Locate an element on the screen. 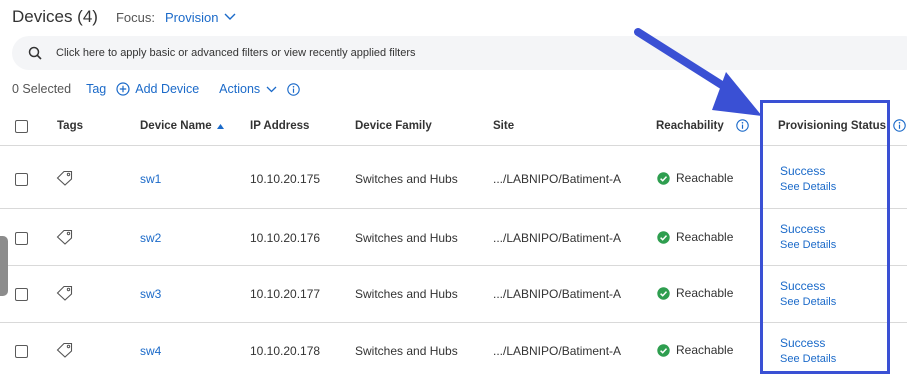 The image size is (907, 376). page-title: Devices (4) is located at coordinates (55, 16).